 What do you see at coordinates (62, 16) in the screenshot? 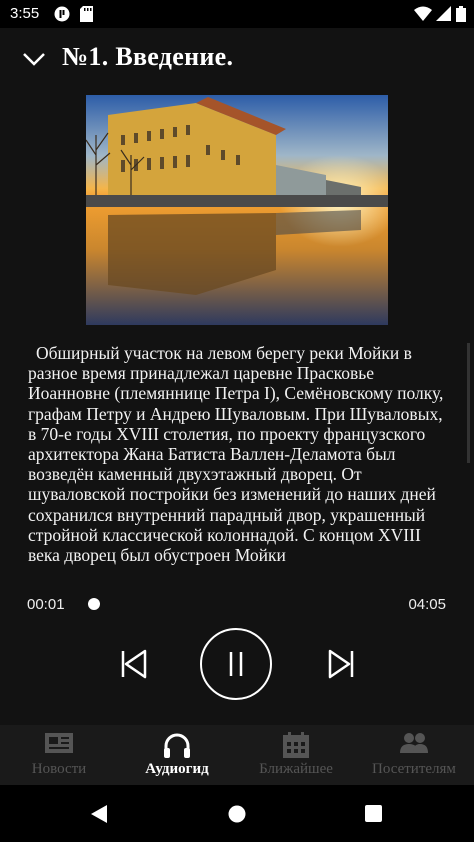
I see `app-notification-icon` at bounding box center [62, 16].